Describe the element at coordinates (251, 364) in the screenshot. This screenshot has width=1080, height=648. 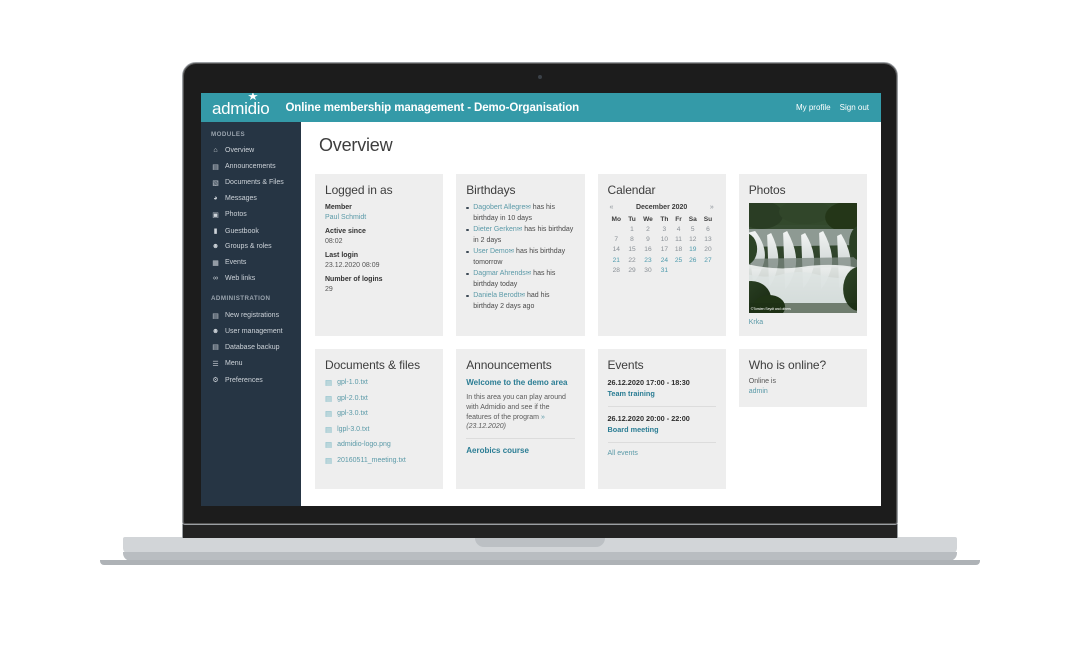
I see `sidebar-item-menu: ☰ Menu` at that location.